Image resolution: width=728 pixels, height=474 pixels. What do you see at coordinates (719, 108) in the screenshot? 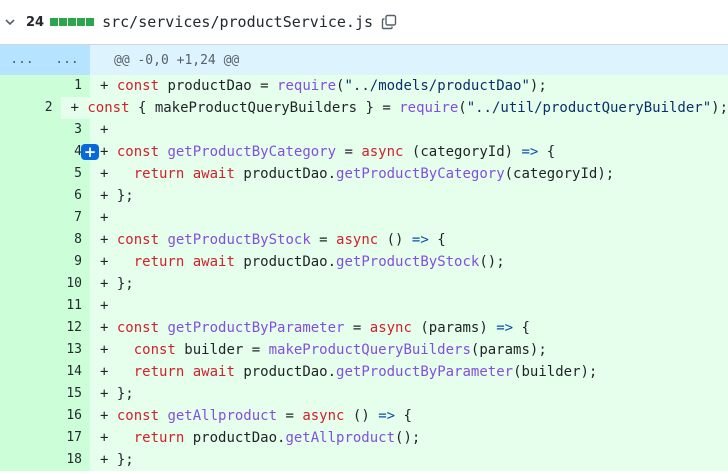
I see `code-token: );` at bounding box center [719, 108].